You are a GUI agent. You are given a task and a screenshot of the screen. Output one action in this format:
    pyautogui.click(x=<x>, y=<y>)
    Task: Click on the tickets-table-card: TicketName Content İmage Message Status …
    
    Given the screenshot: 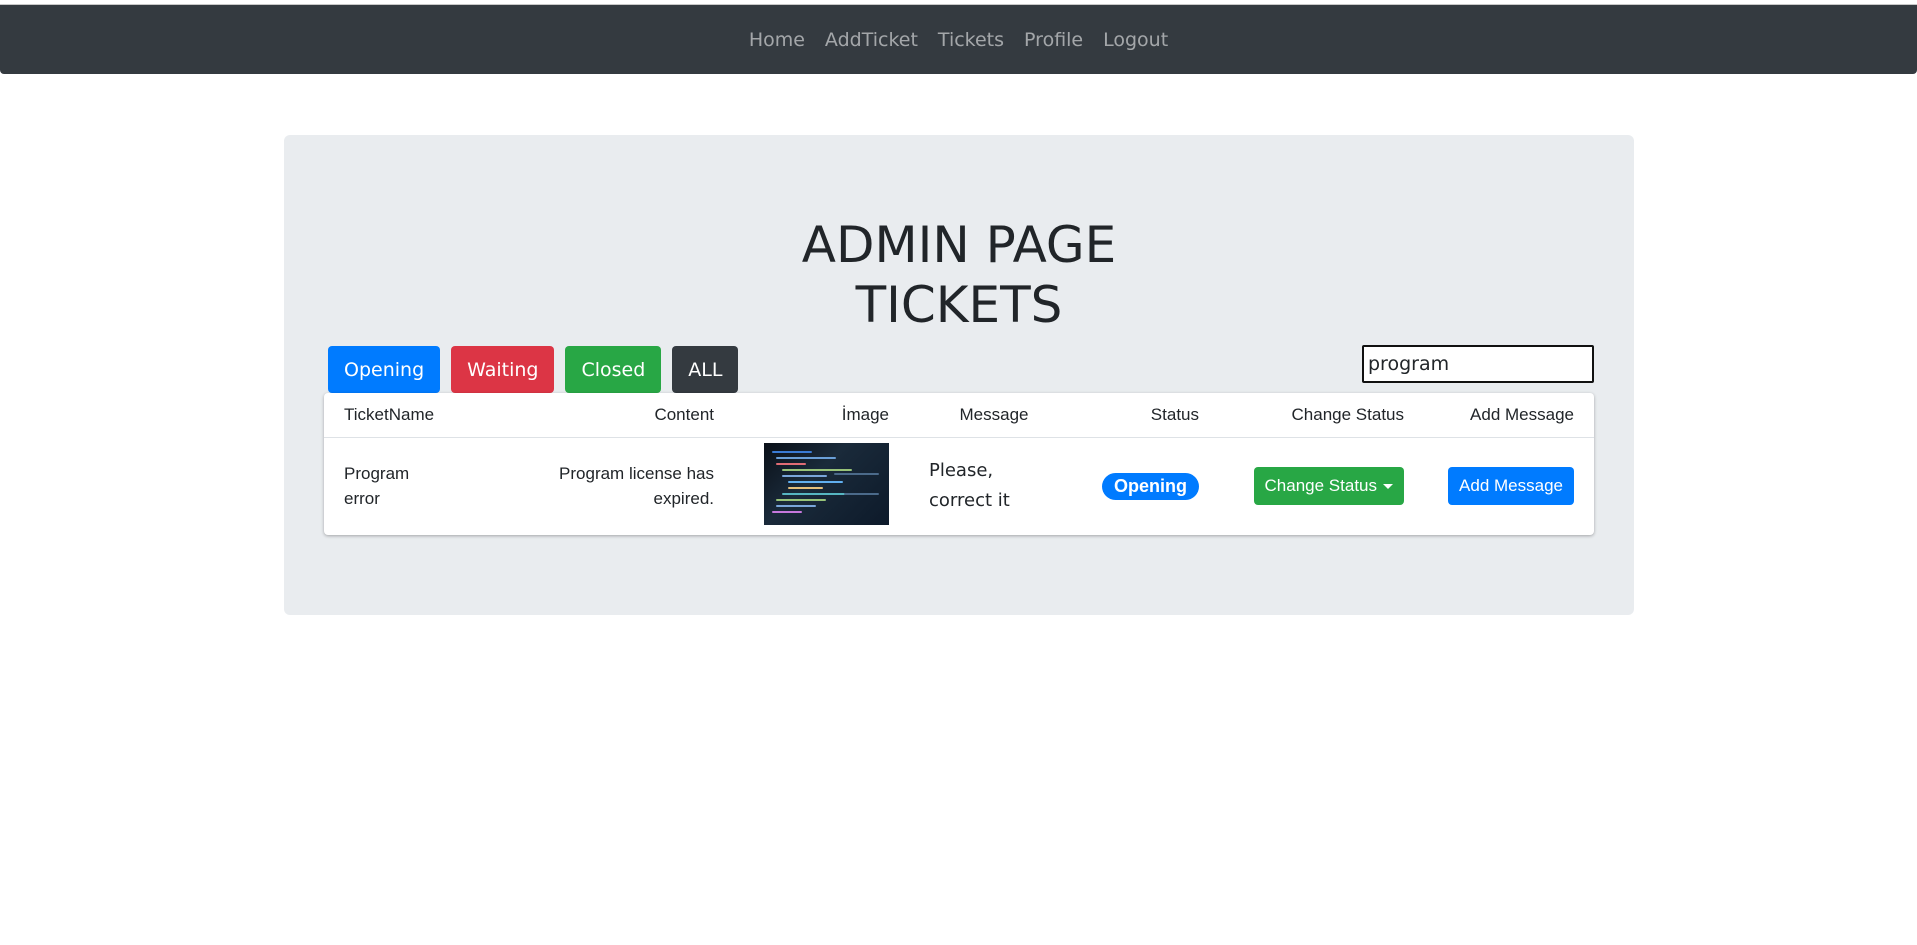 What is the action you would take?
    pyautogui.click(x=959, y=464)
    